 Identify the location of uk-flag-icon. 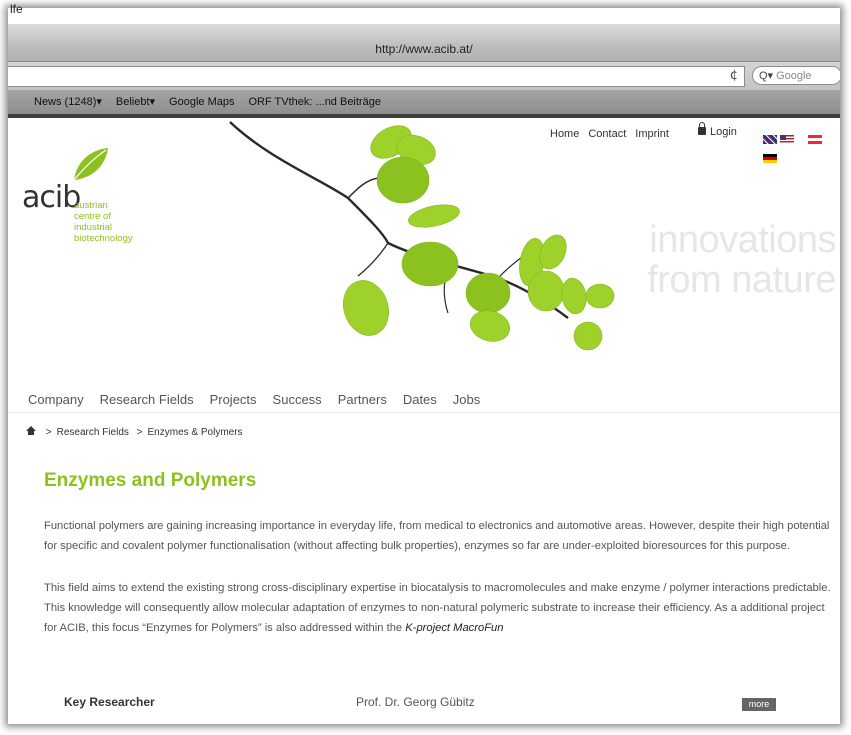
(770, 139).